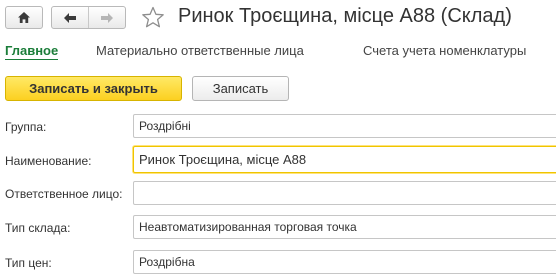  What do you see at coordinates (344, 159) in the screenshot?
I see `name-field: Ринок Троєщина, місце А88` at bounding box center [344, 159].